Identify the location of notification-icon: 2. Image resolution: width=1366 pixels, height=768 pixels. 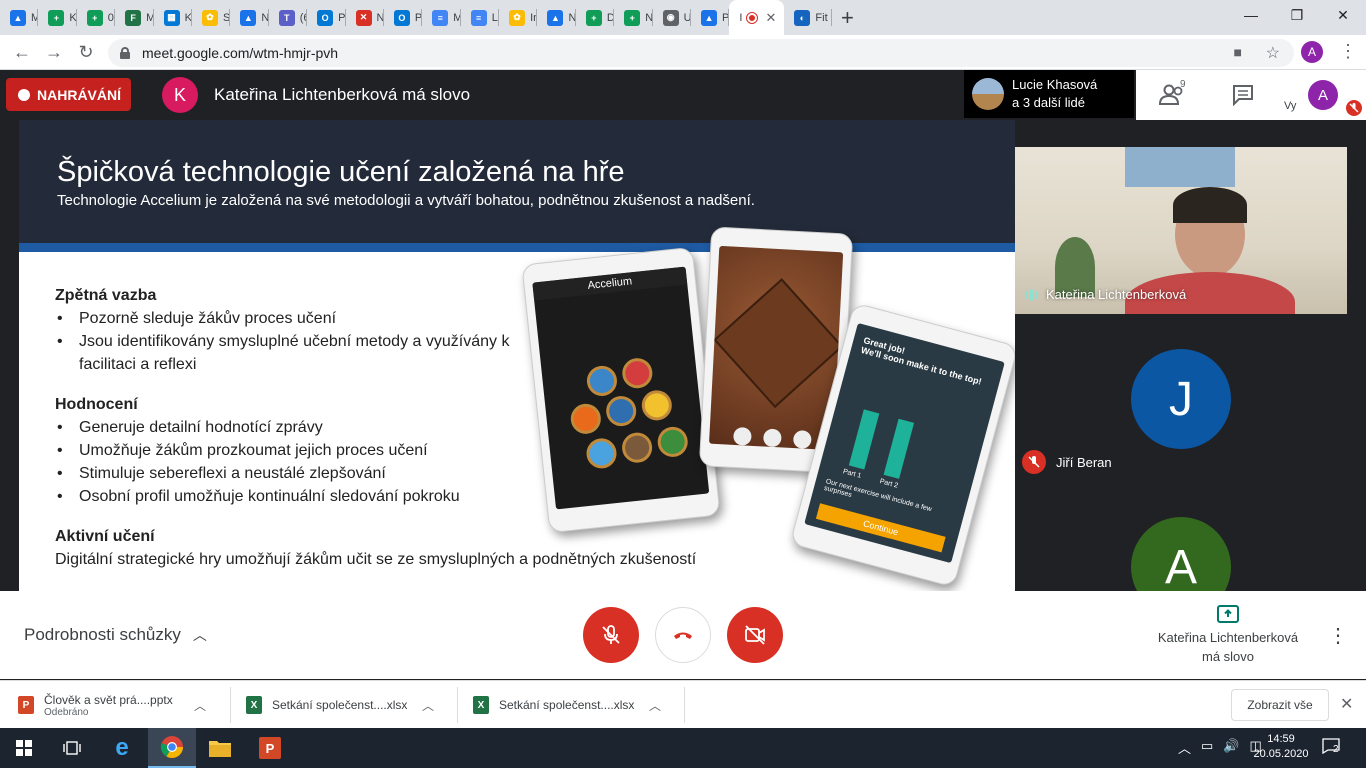
(1332, 748).